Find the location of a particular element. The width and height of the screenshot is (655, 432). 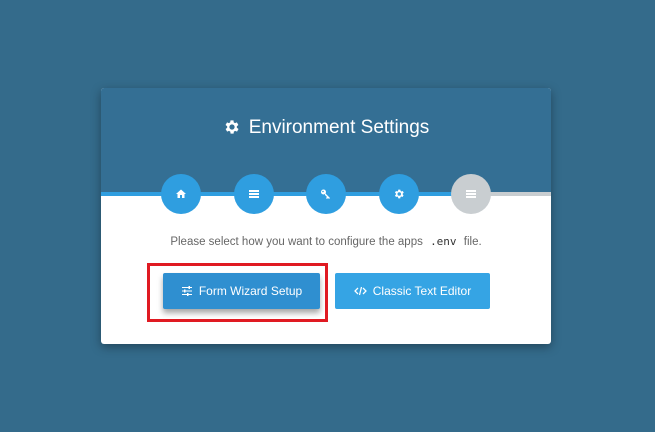

page-title: Environment Settings is located at coordinates (326, 129).